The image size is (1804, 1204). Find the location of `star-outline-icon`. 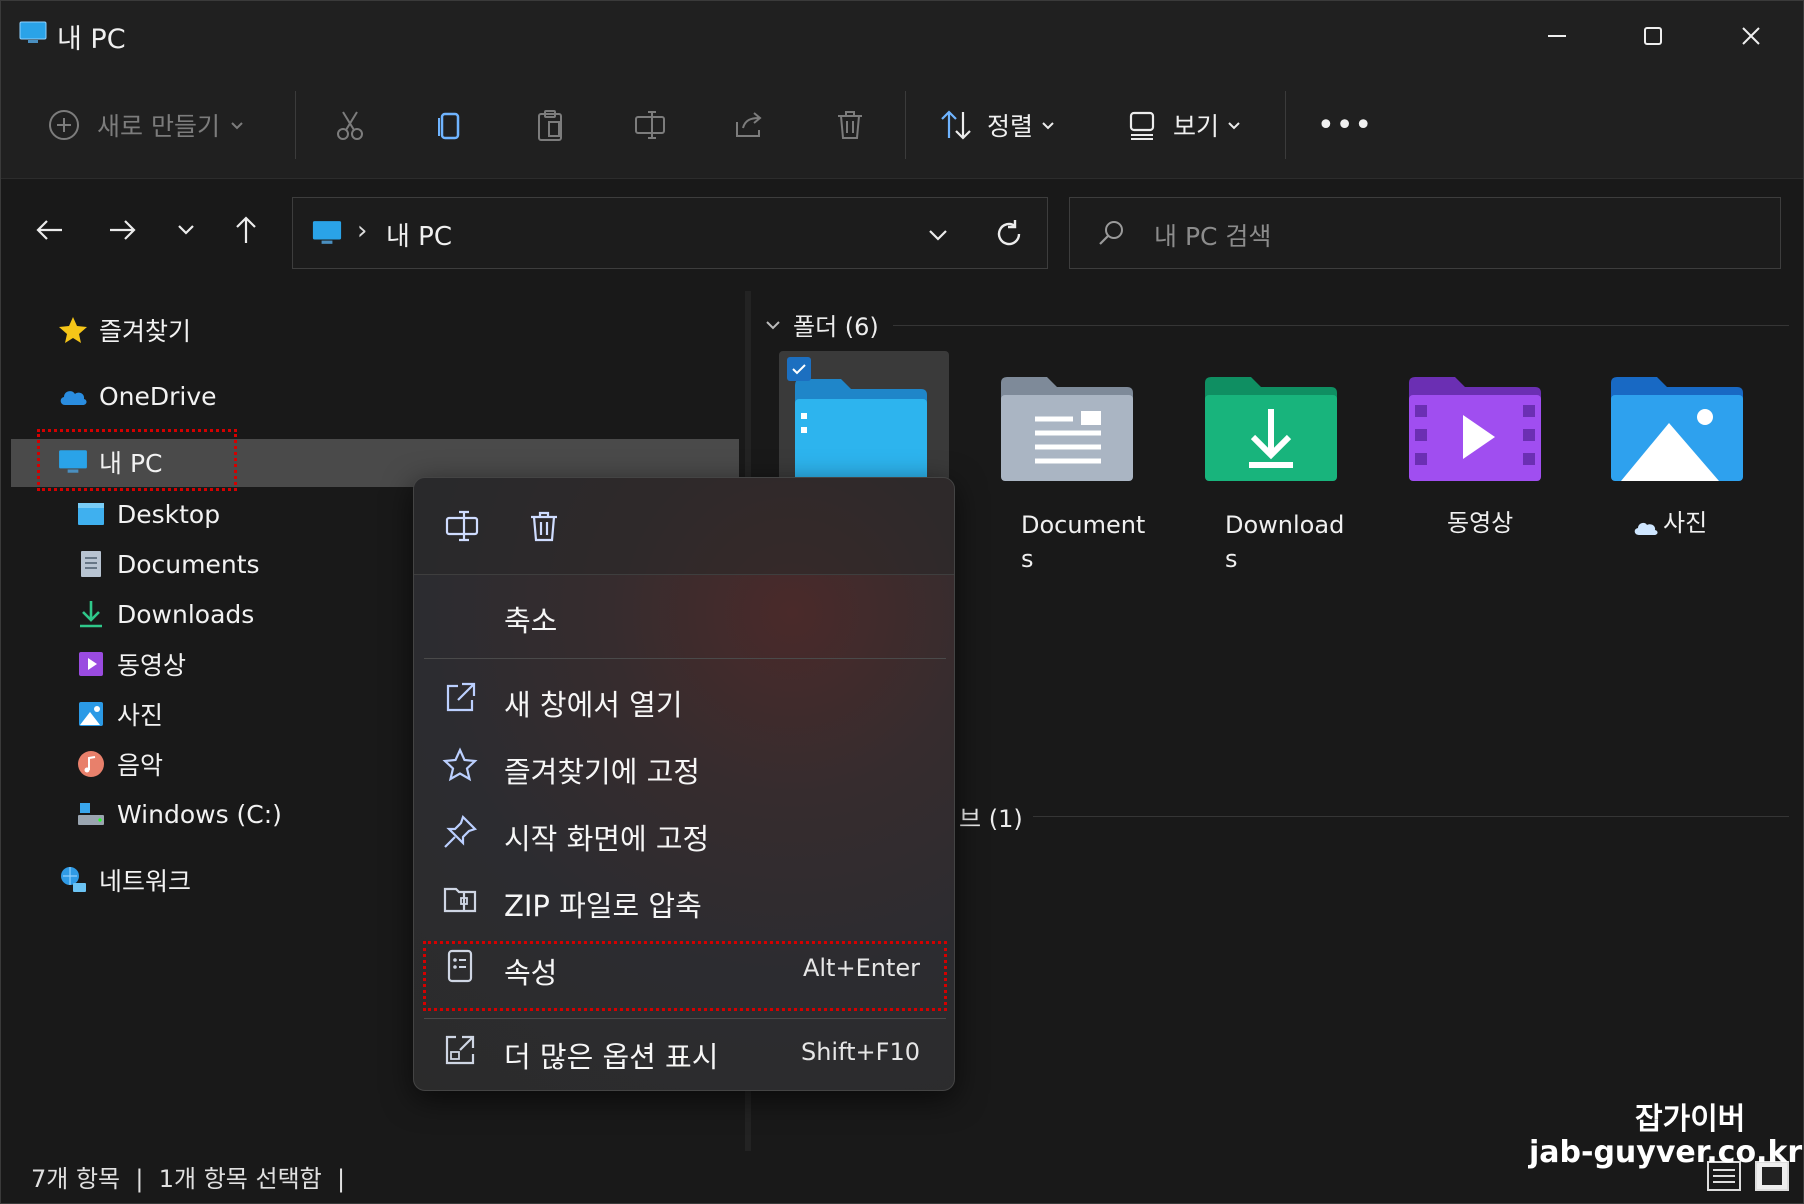

star-outline-icon is located at coordinates (460, 764).